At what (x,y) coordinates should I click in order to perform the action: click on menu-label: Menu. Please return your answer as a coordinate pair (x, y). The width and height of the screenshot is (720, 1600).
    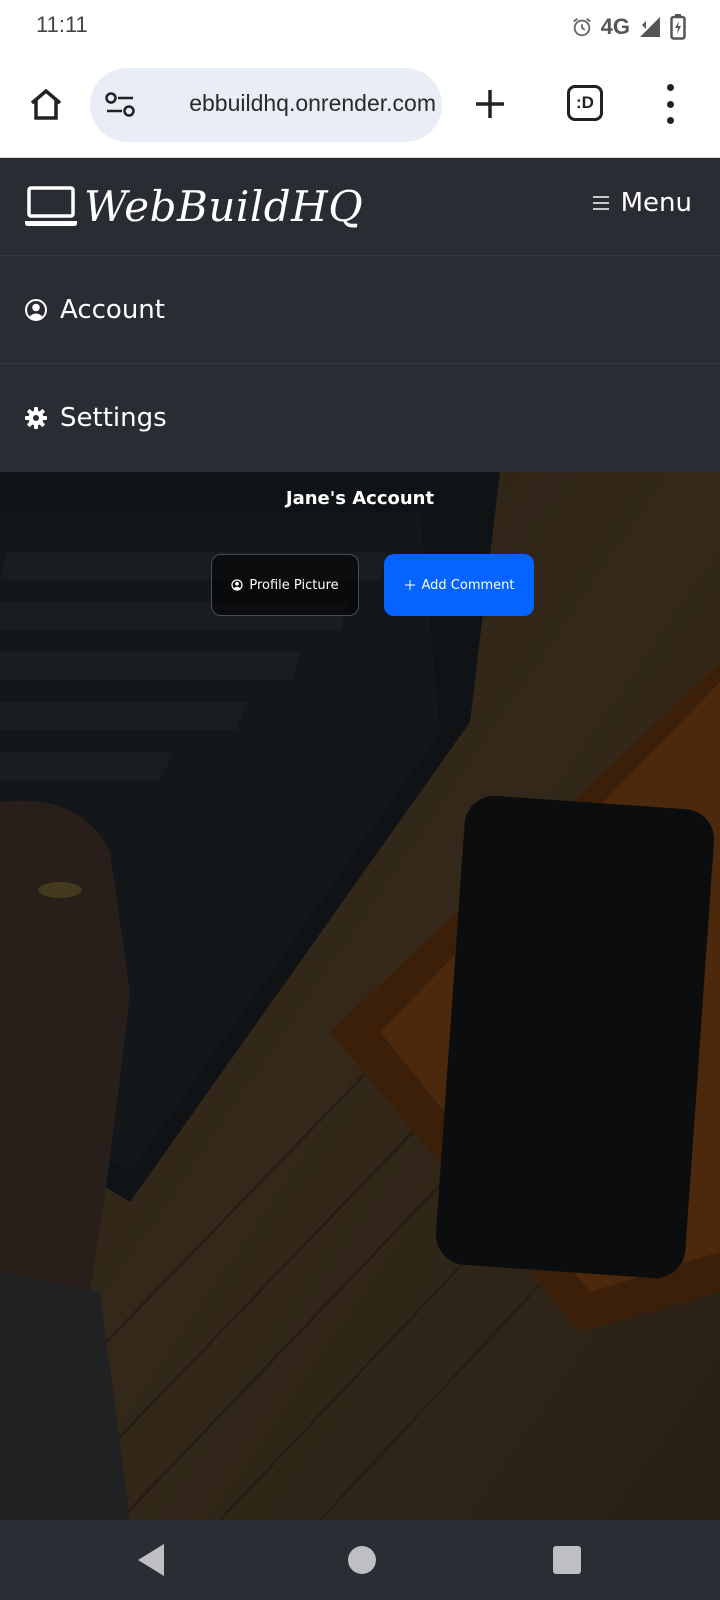
    Looking at the image, I should click on (656, 203).